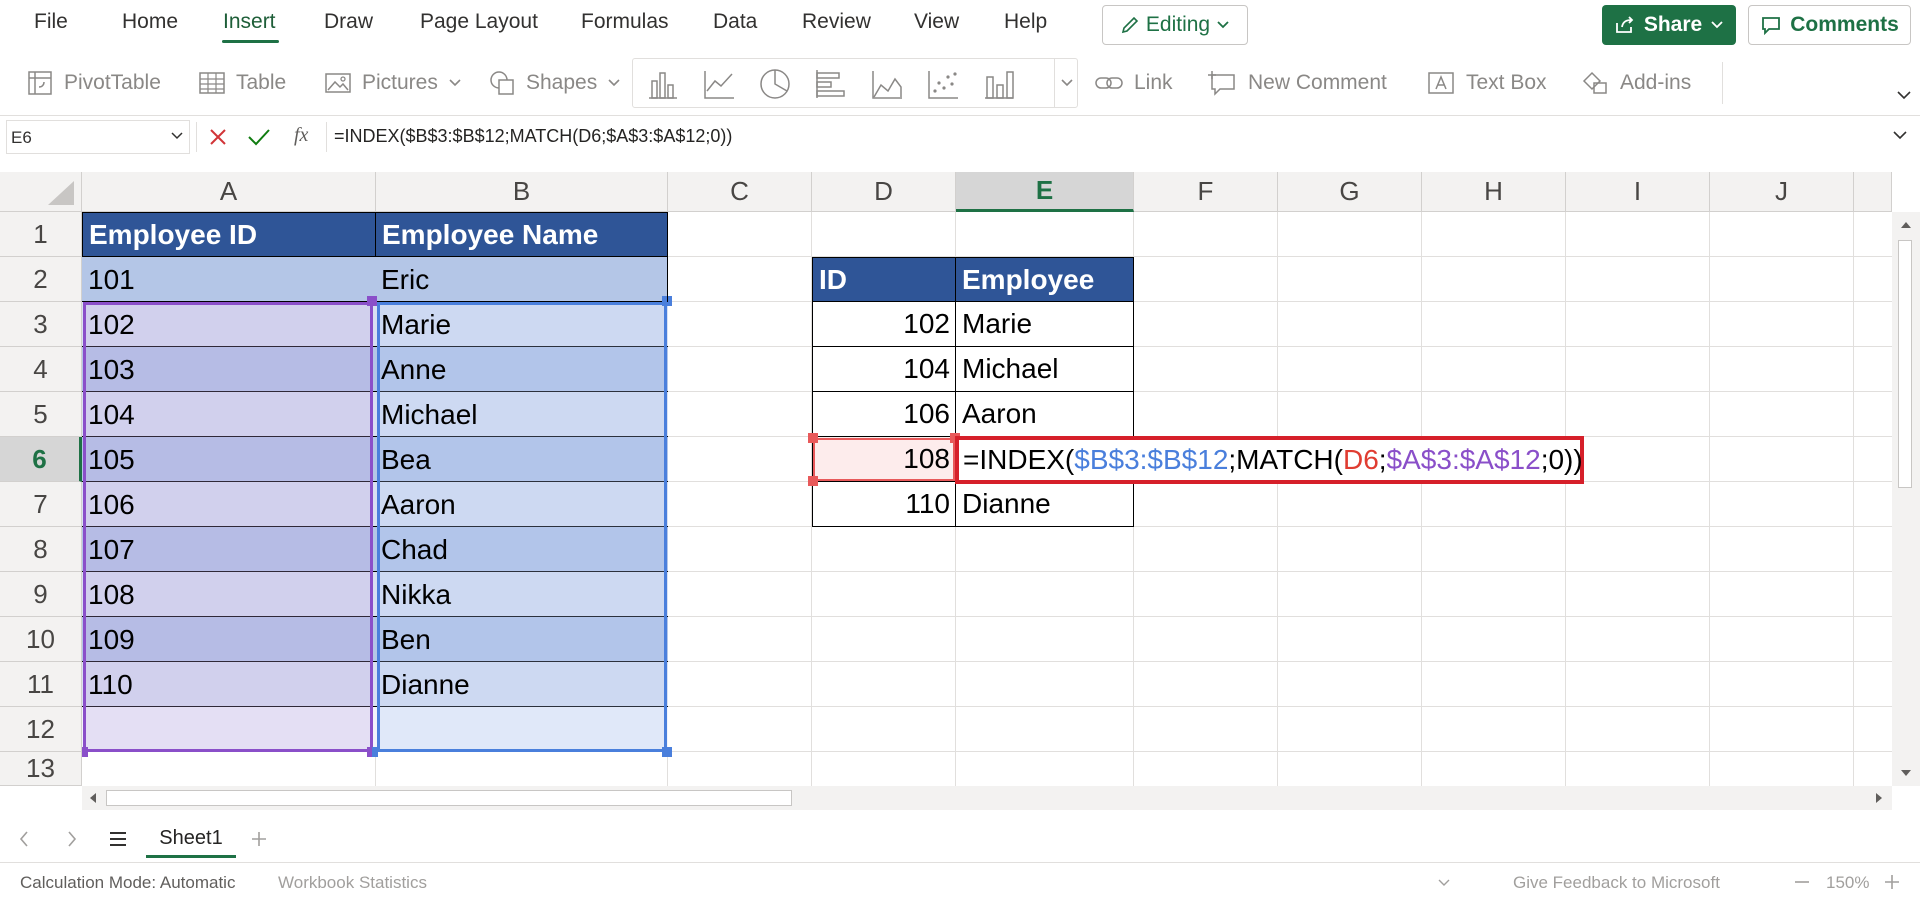 This screenshot has height=899, width=1920. I want to click on row-header-13: 13, so click(41, 769).